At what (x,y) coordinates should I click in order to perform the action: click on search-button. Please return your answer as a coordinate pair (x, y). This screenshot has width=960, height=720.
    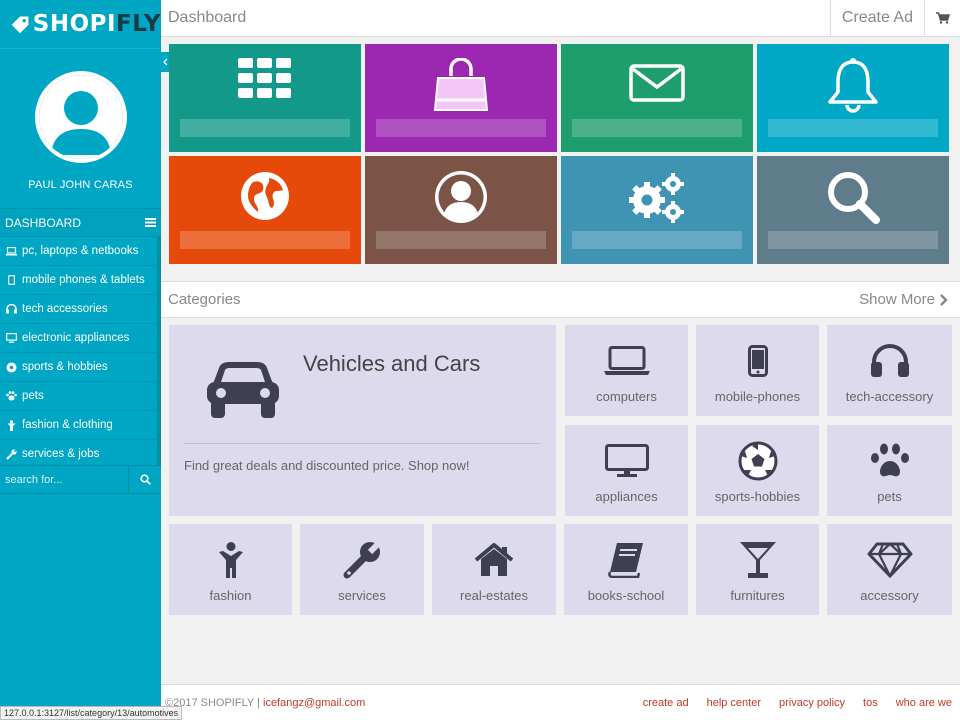
    Looking at the image, I should click on (144, 479).